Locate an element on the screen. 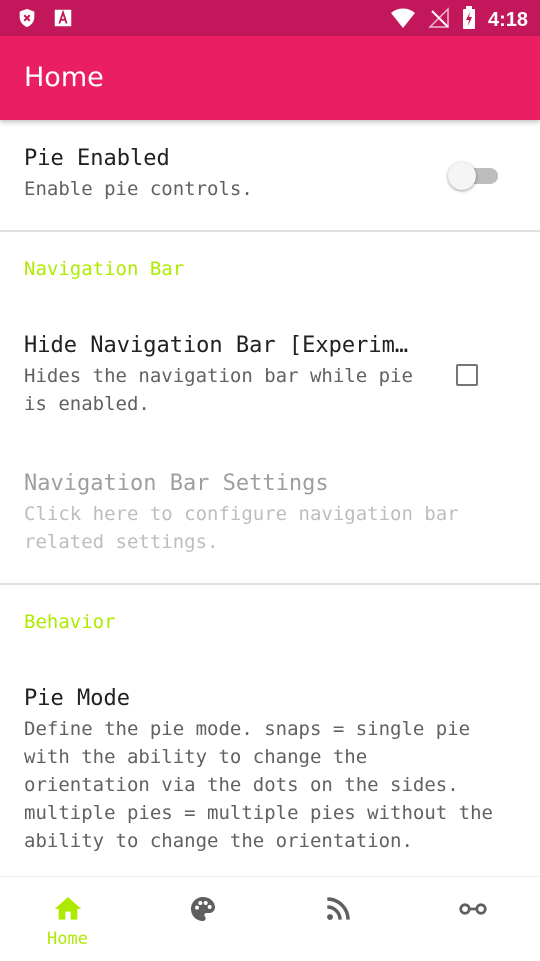  category-navigation-bar: Navigation Bar is located at coordinates (104, 269).